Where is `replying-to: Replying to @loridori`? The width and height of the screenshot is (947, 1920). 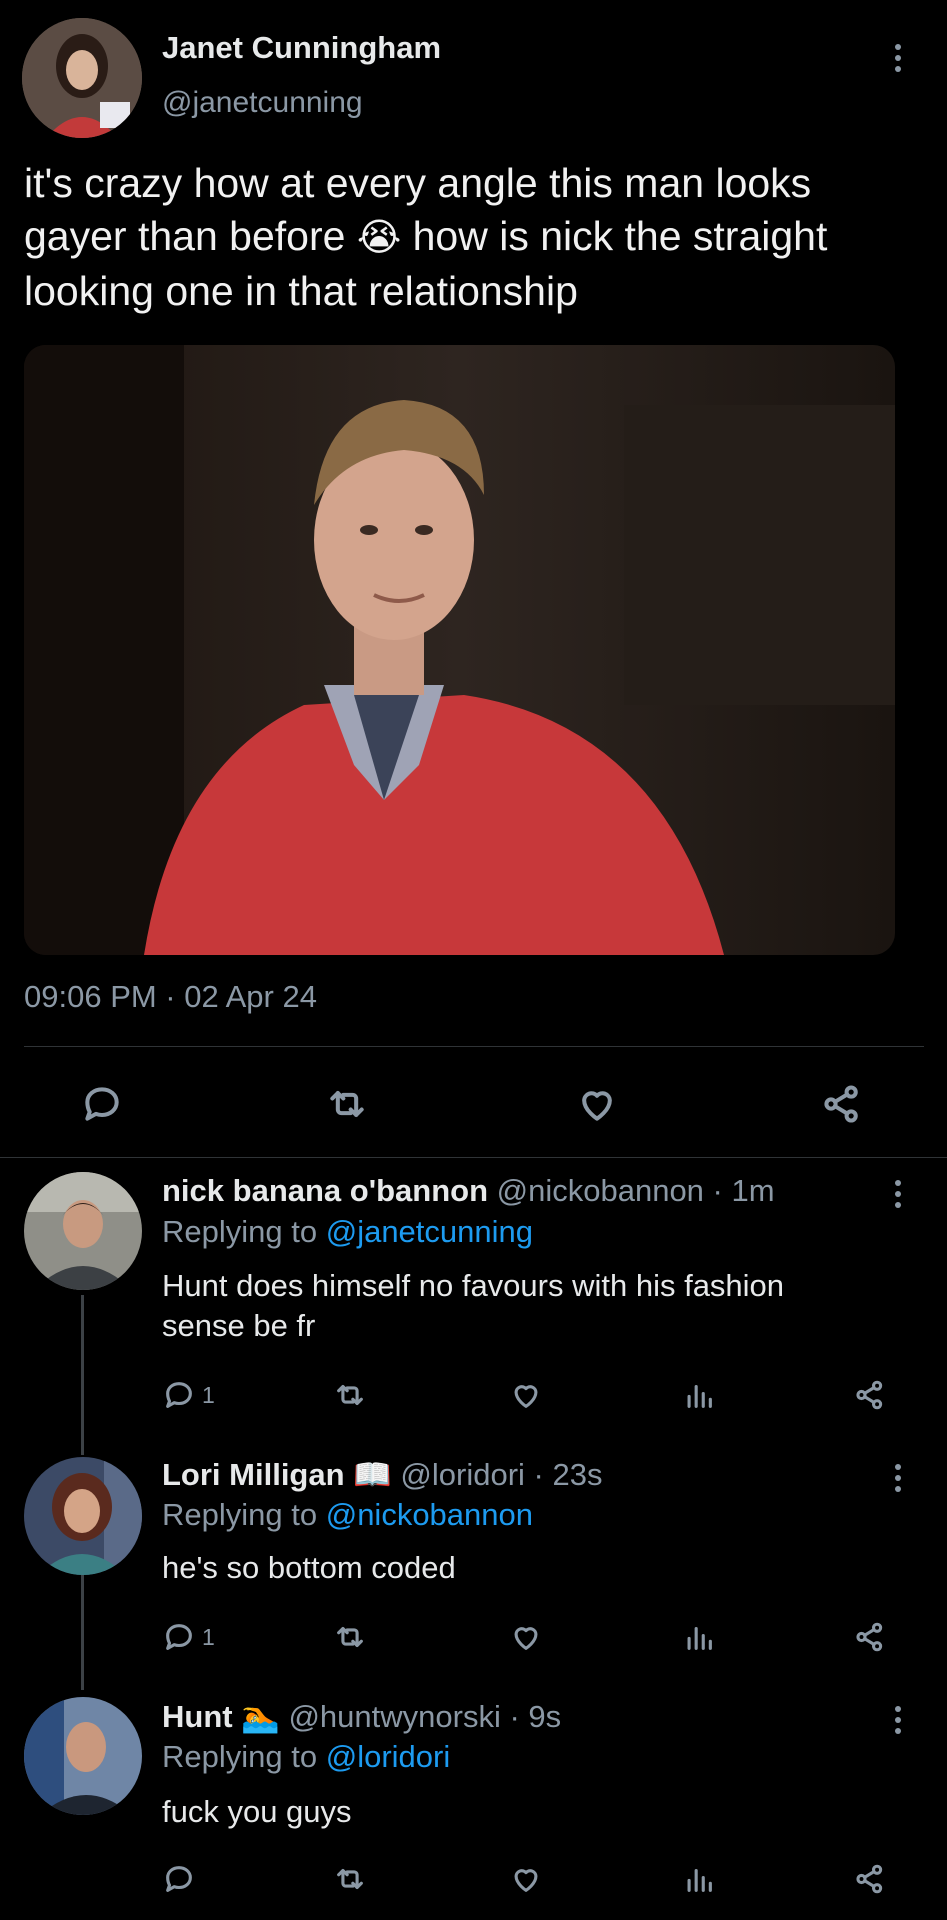
replying-to: Replying to @loridori is located at coordinates (306, 1757).